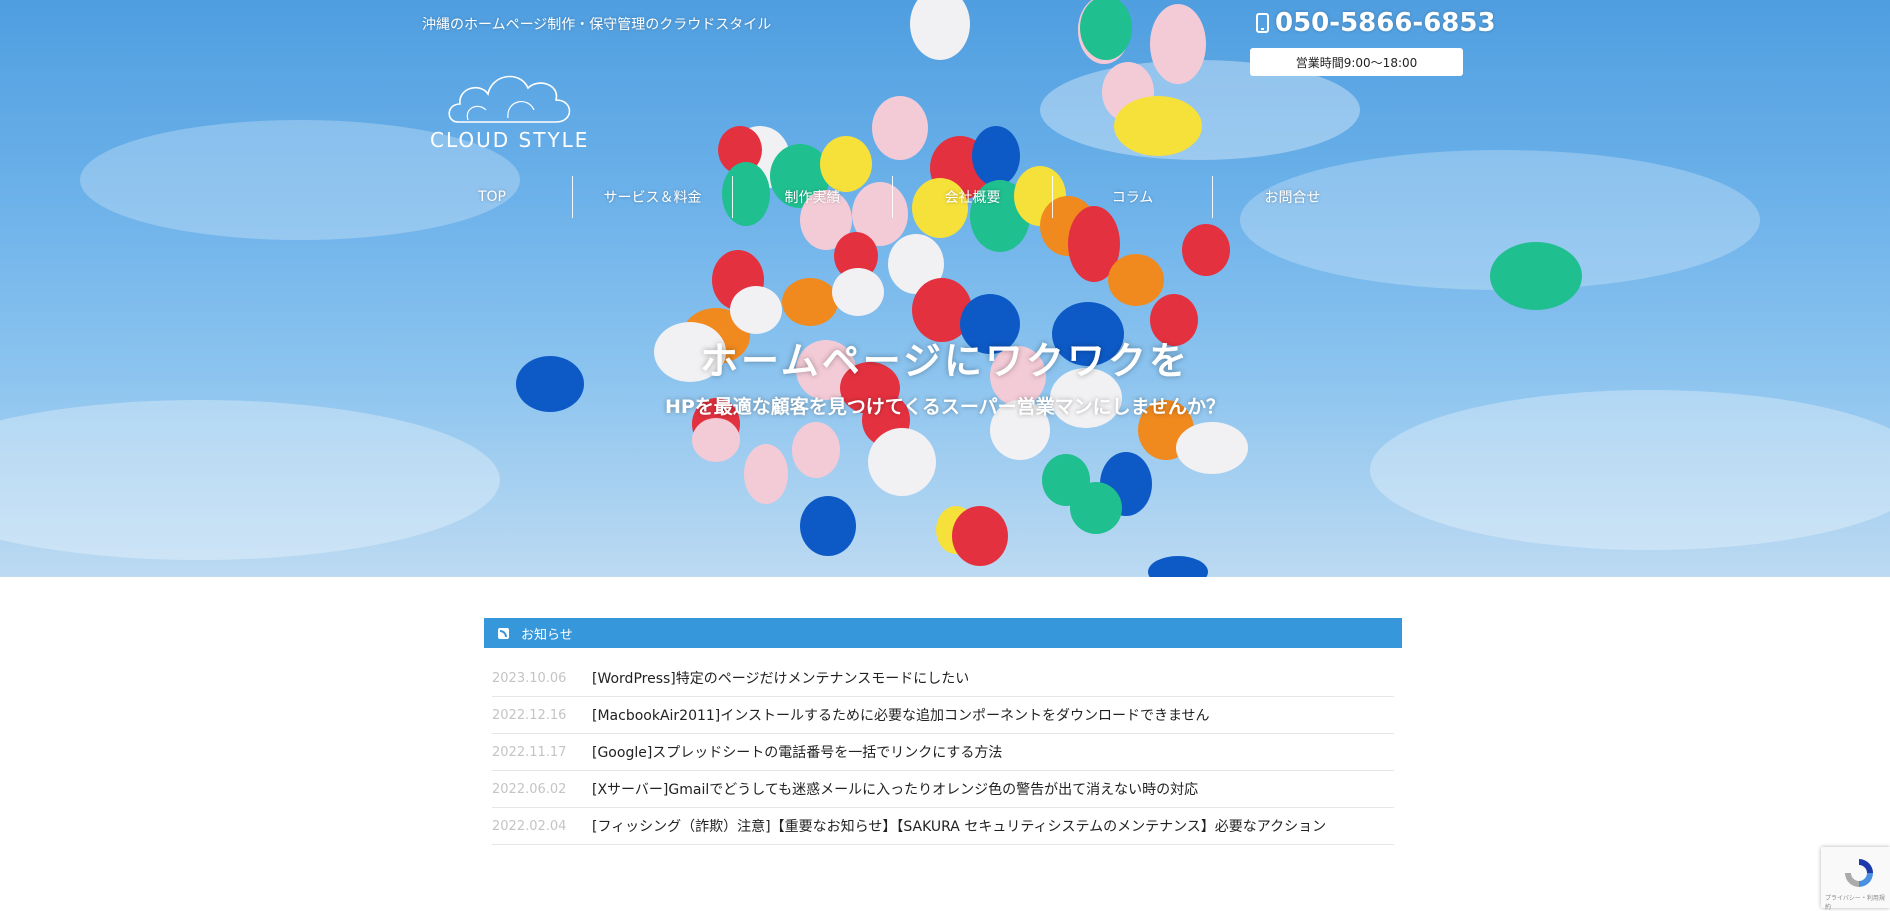 The height and width of the screenshot is (911, 1890). Describe the element at coordinates (945, 407) in the screenshot. I see `hero-subtitle: HPを最適な顧客を見つけてくるスーパー営業マンにしませんか？` at that location.